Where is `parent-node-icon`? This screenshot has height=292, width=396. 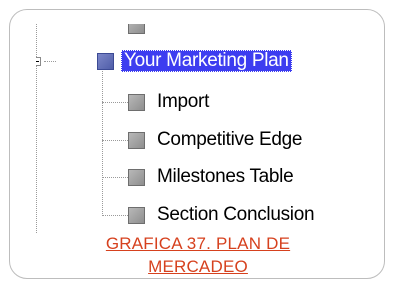
parent-node-icon is located at coordinates (105, 61).